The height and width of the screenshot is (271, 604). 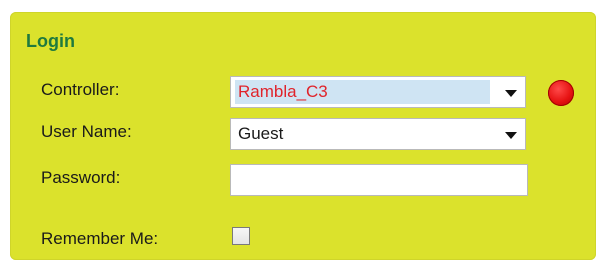 I want to click on remember-me-checkbox, so click(x=241, y=236).